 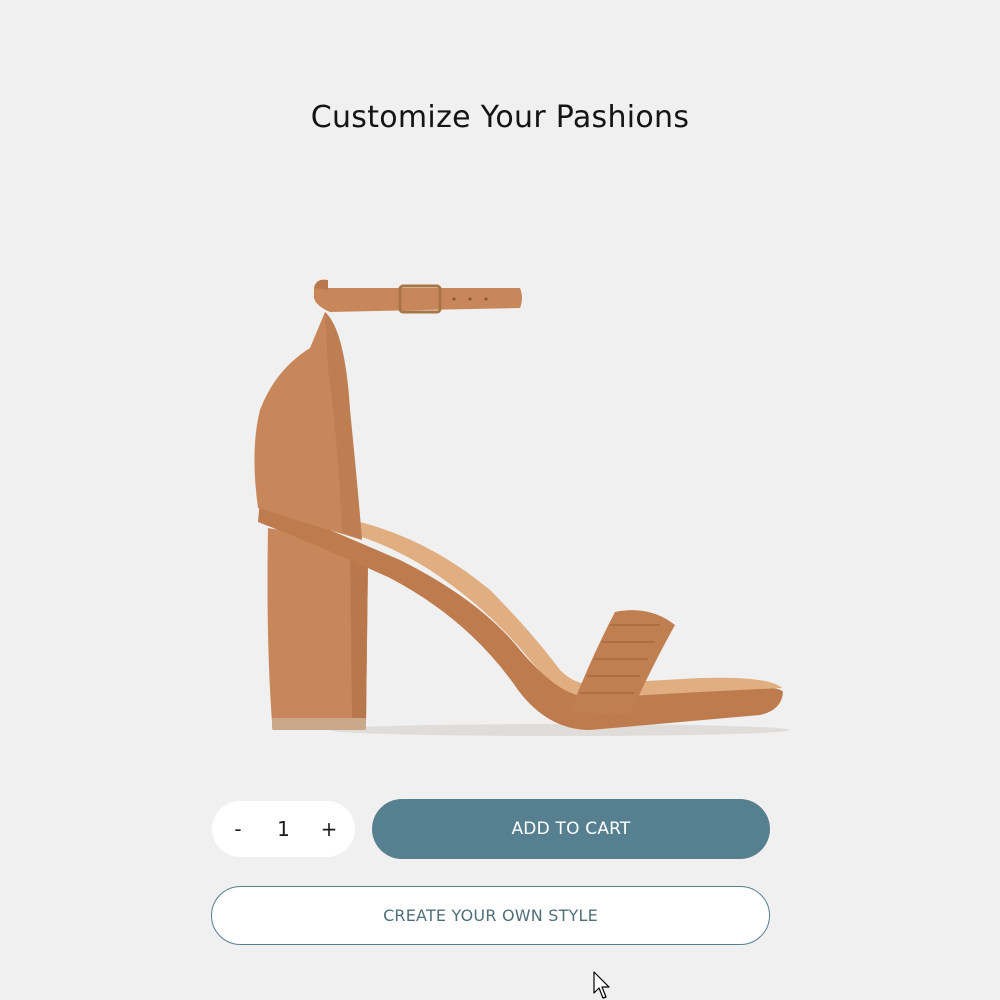 I want to click on quantity-stepper: - 1 +, so click(x=283, y=829).